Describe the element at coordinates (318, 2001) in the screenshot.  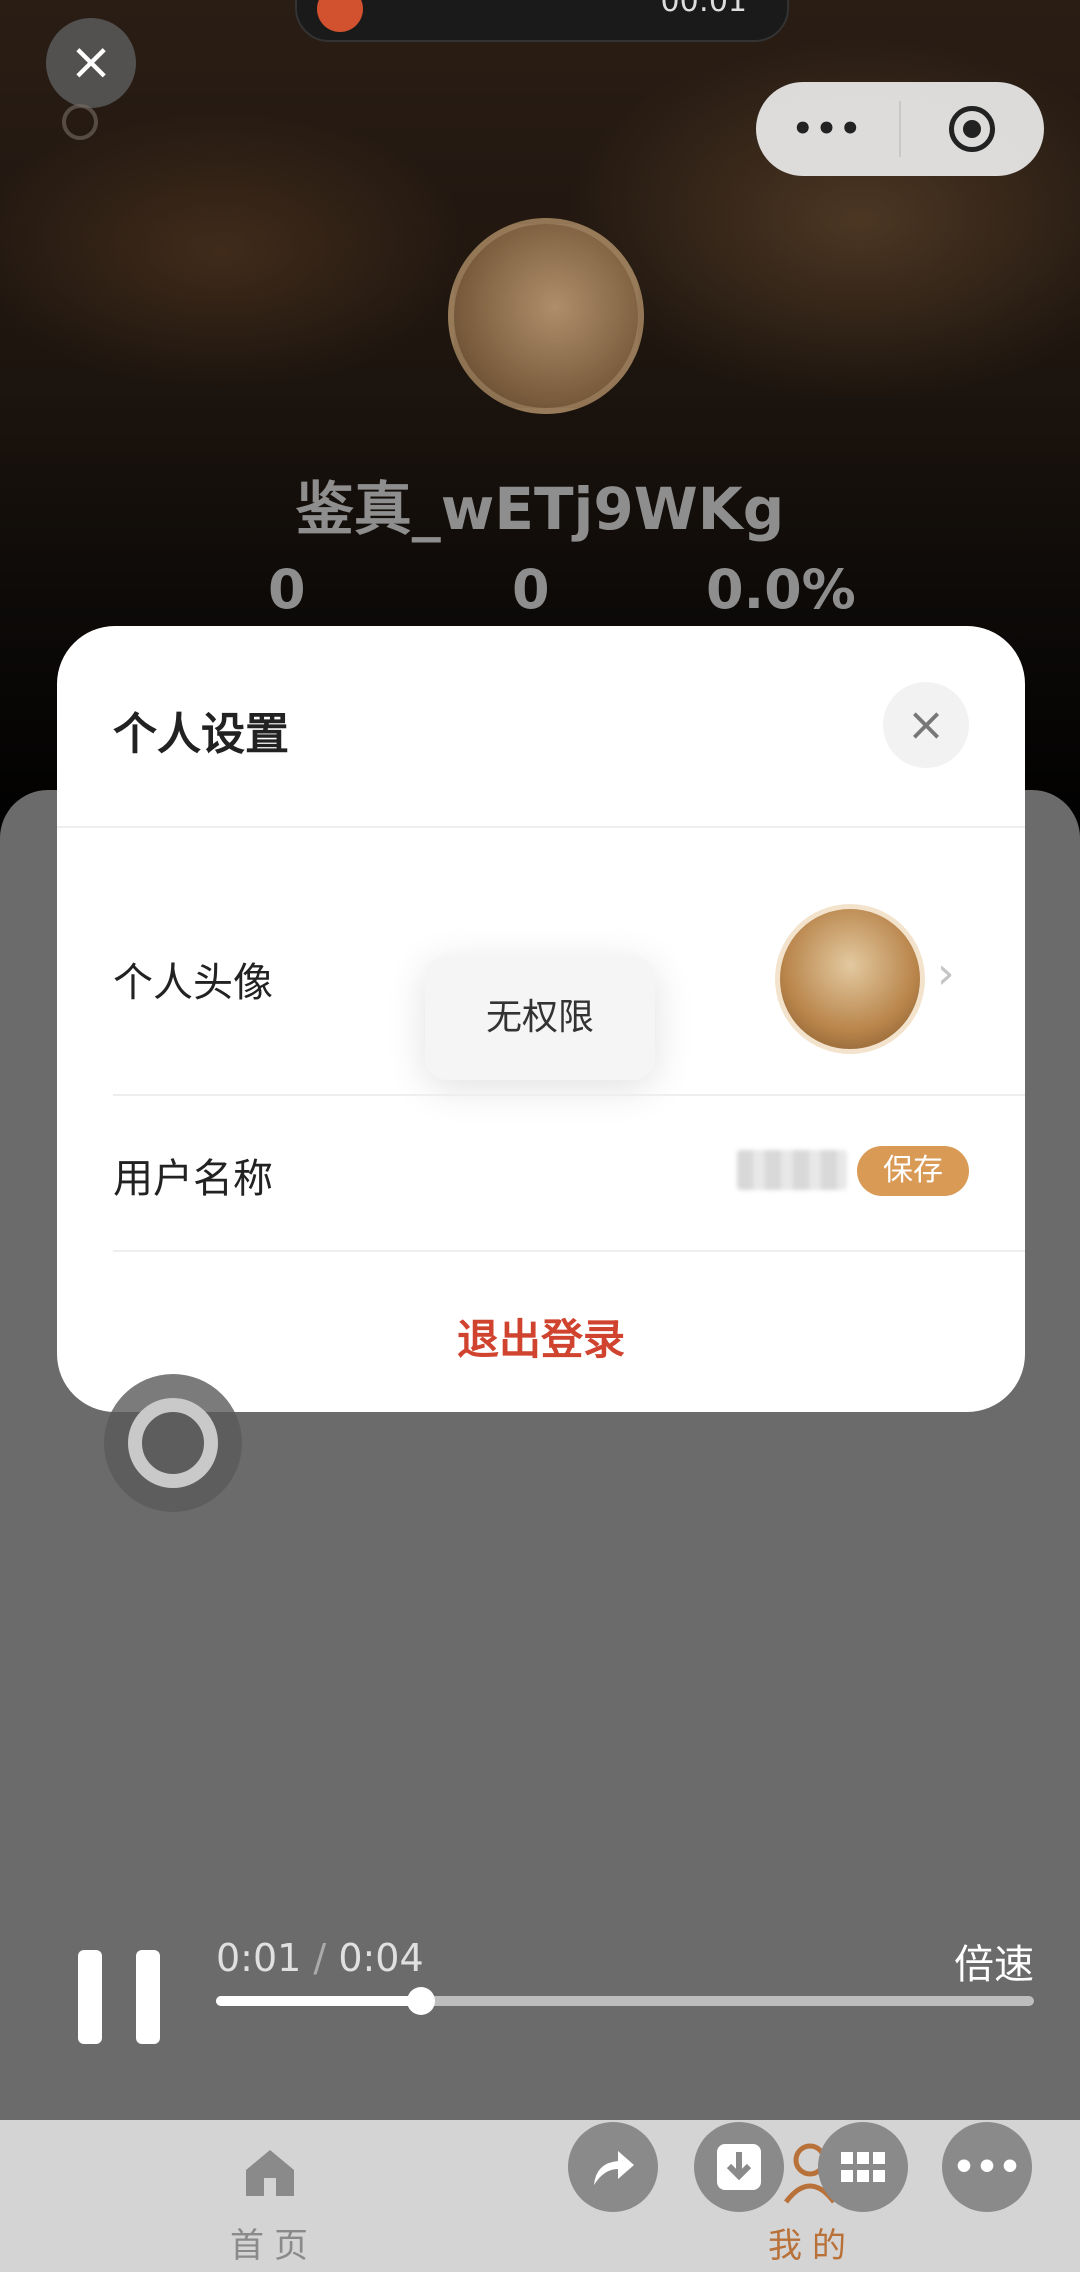
I see `progress-fill` at that location.